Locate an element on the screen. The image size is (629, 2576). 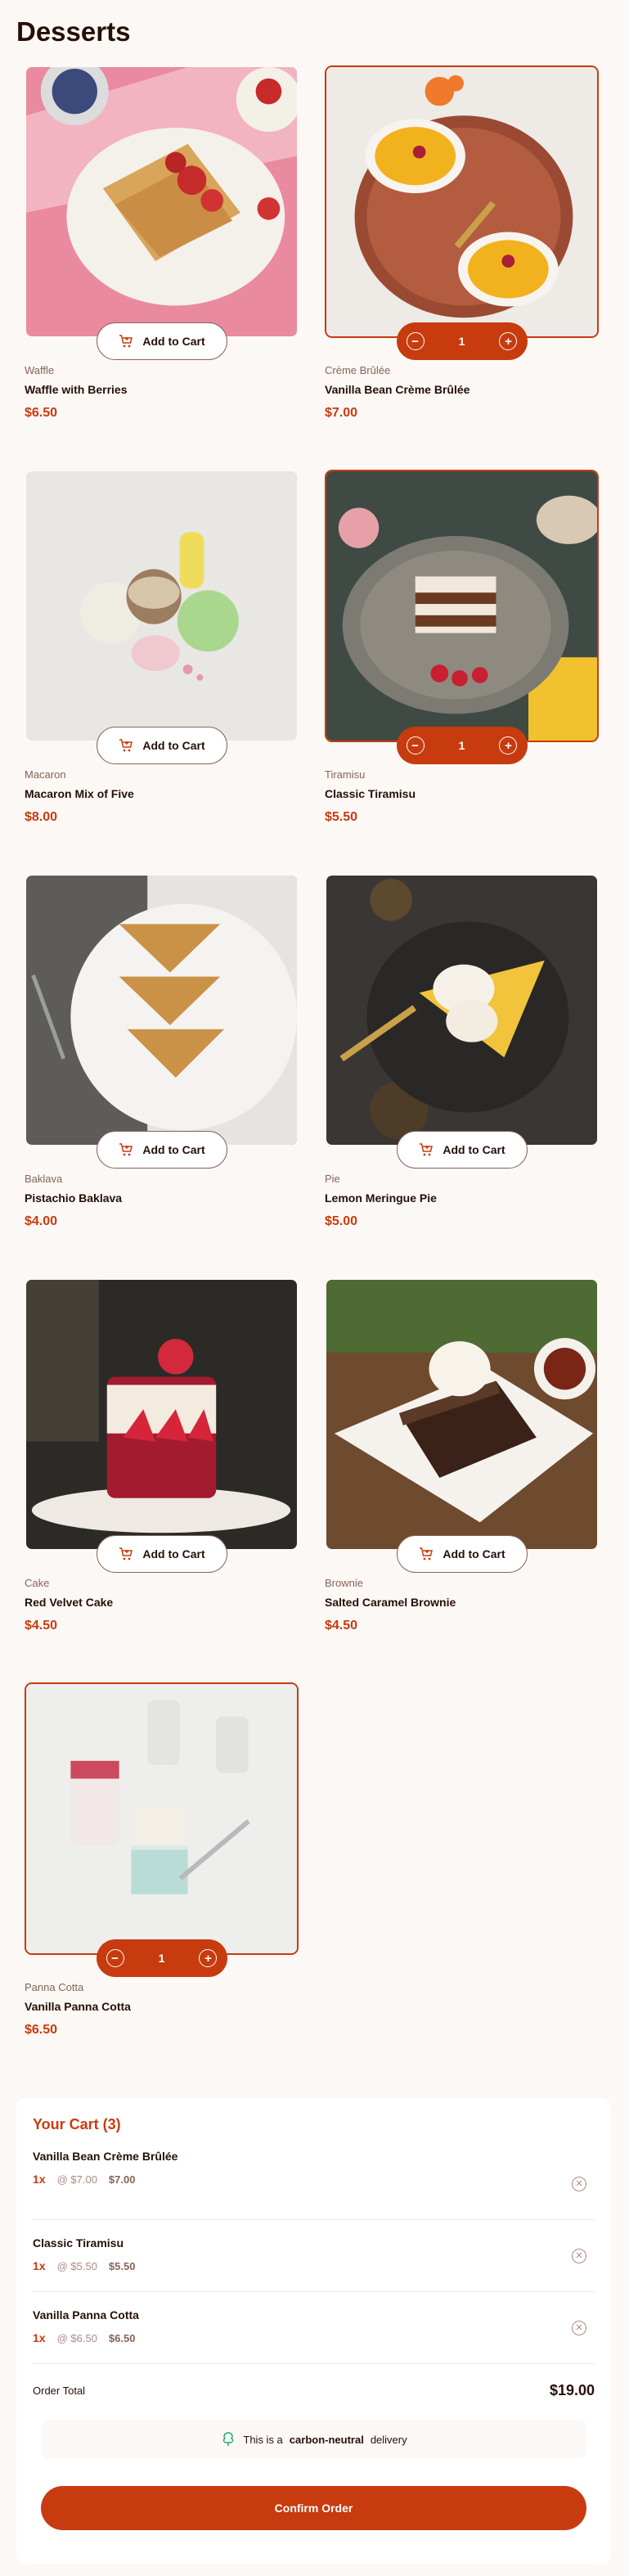
product-price: $8.00 is located at coordinates (41, 817).